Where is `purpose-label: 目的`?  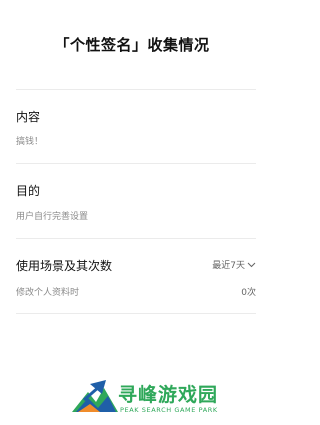 purpose-label: 目的 is located at coordinates (28, 191).